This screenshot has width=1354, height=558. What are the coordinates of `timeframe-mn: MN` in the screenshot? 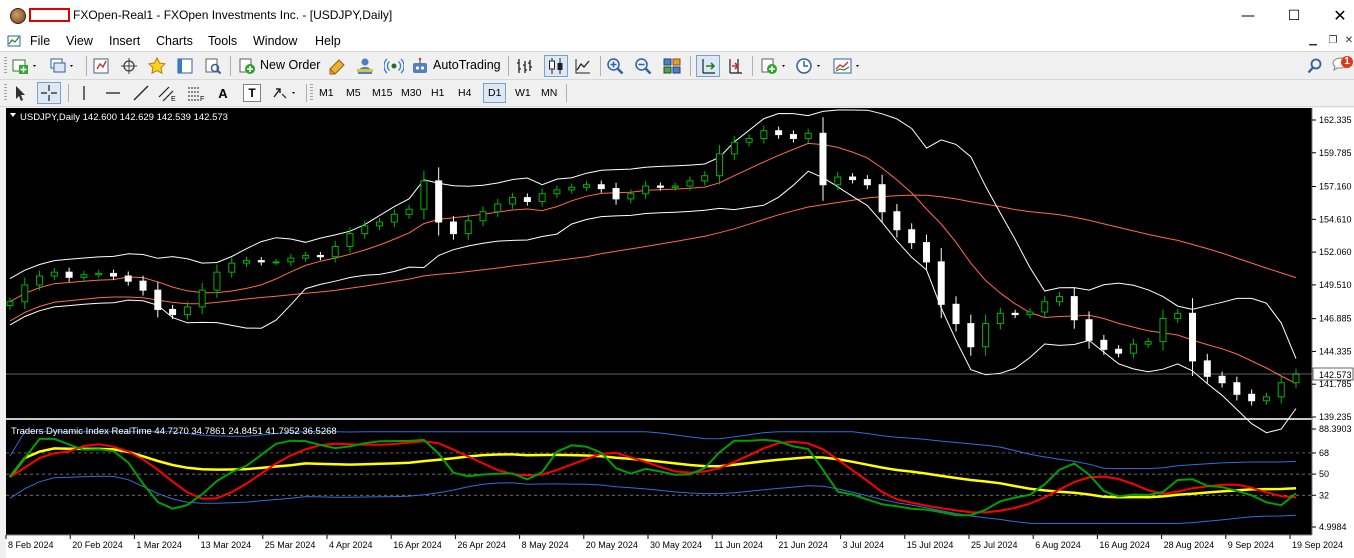 It's located at (549, 93).